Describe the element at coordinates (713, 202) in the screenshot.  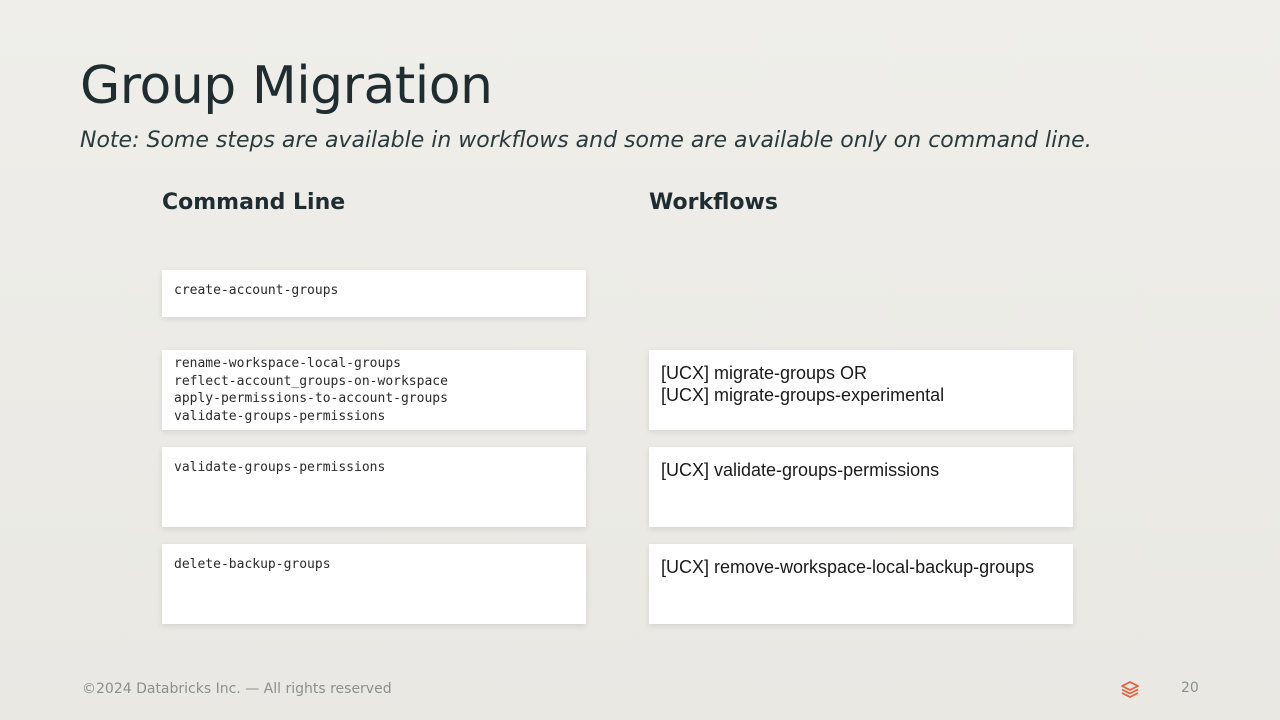
I see `workflows-heading: Workflows` at that location.